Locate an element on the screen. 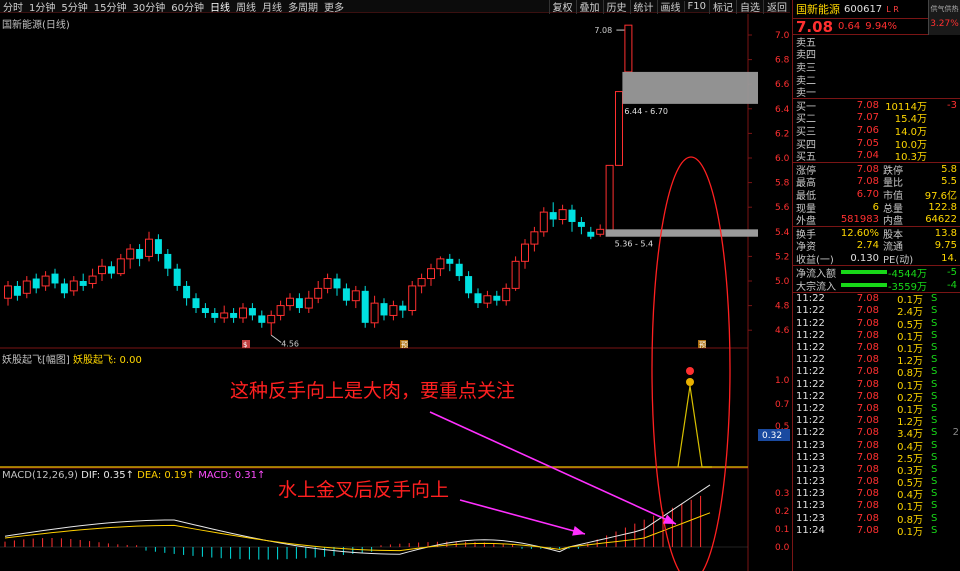 This screenshot has height=571, width=960. bids-price: 7.06 is located at coordinates (867, 130).